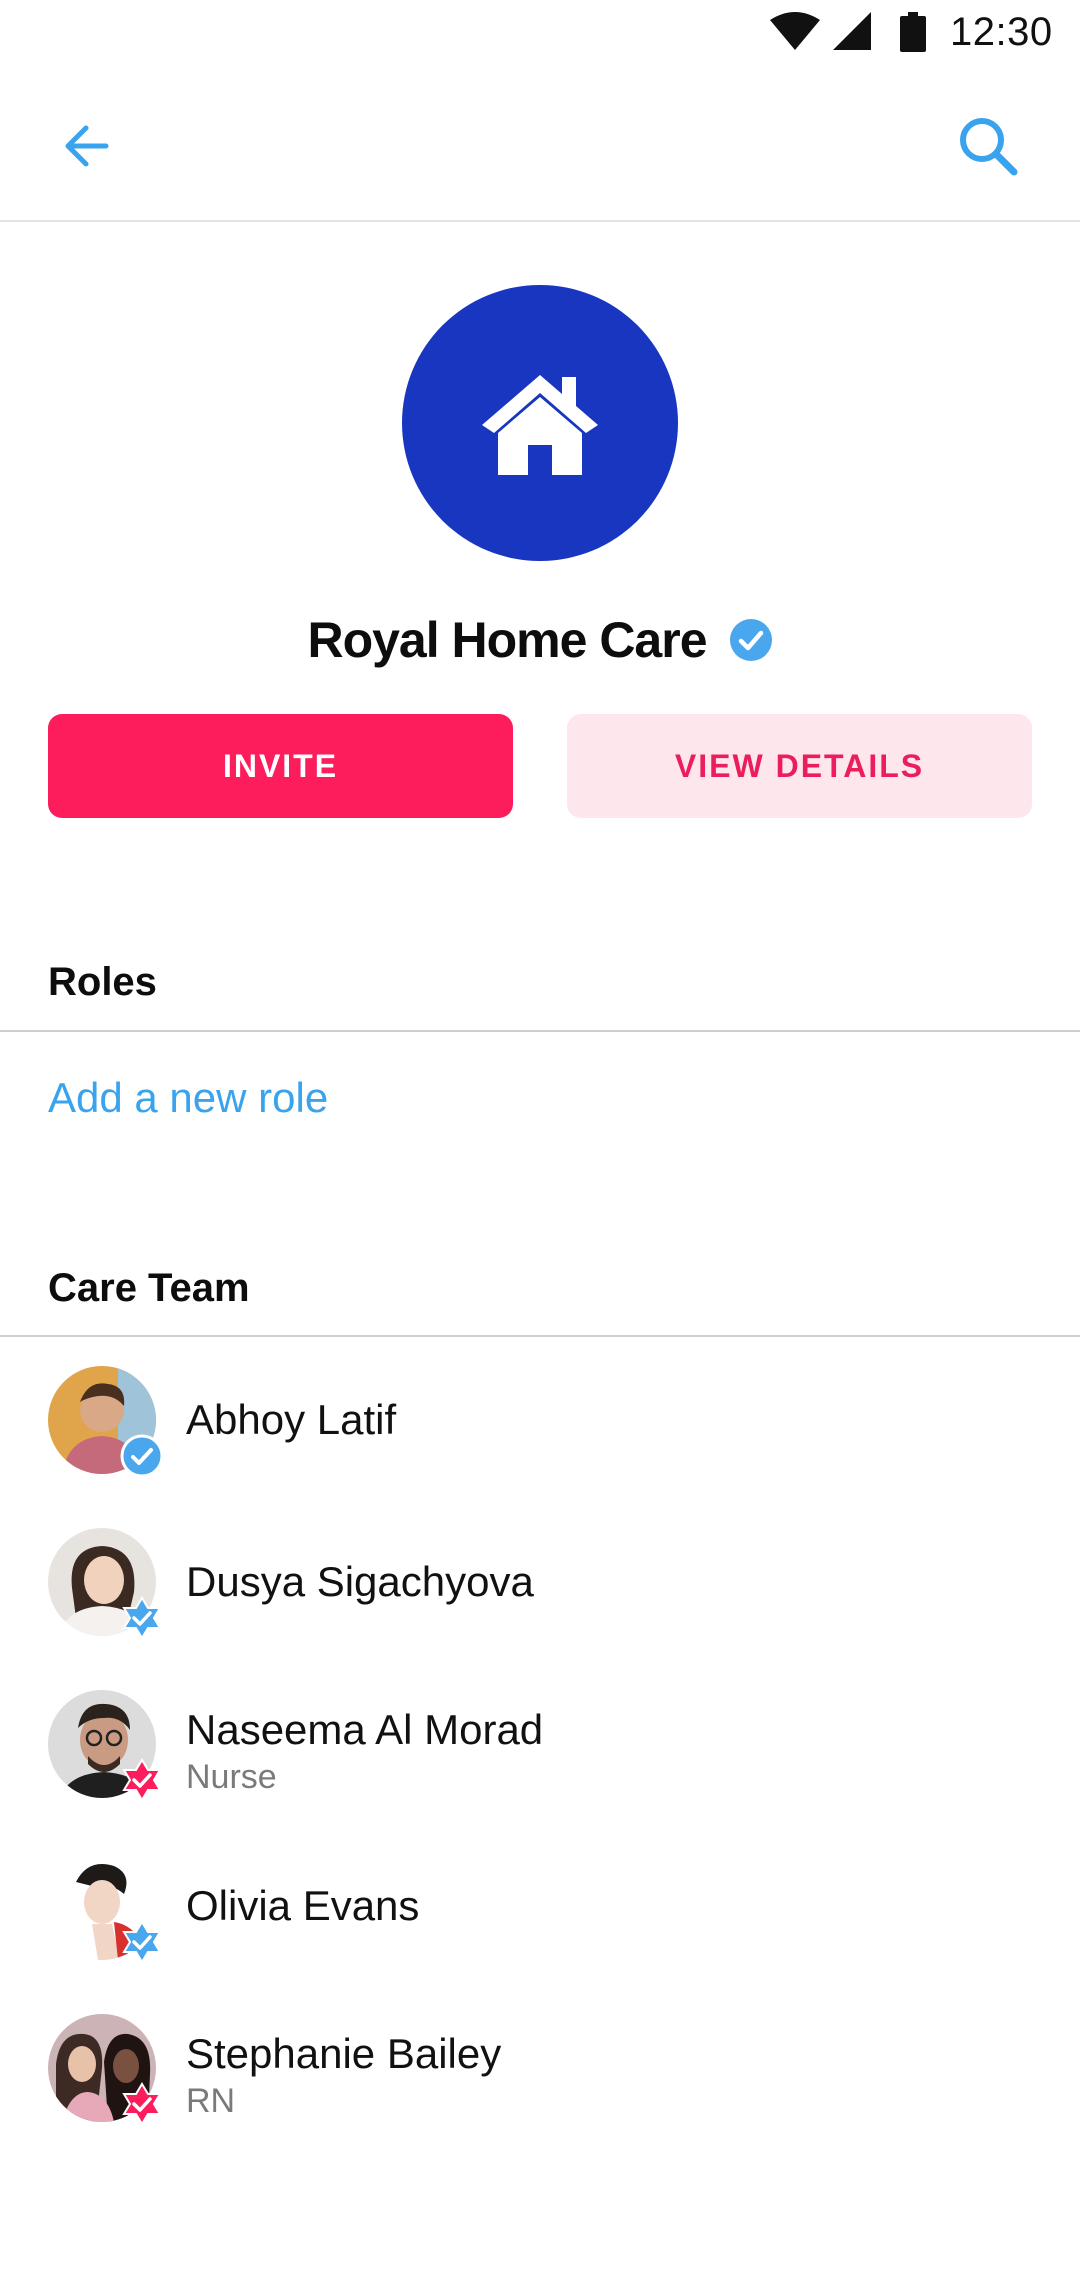  What do you see at coordinates (540, 1447) in the screenshot?
I see `care-team-member: Abhoy Latif` at bounding box center [540, 1447].